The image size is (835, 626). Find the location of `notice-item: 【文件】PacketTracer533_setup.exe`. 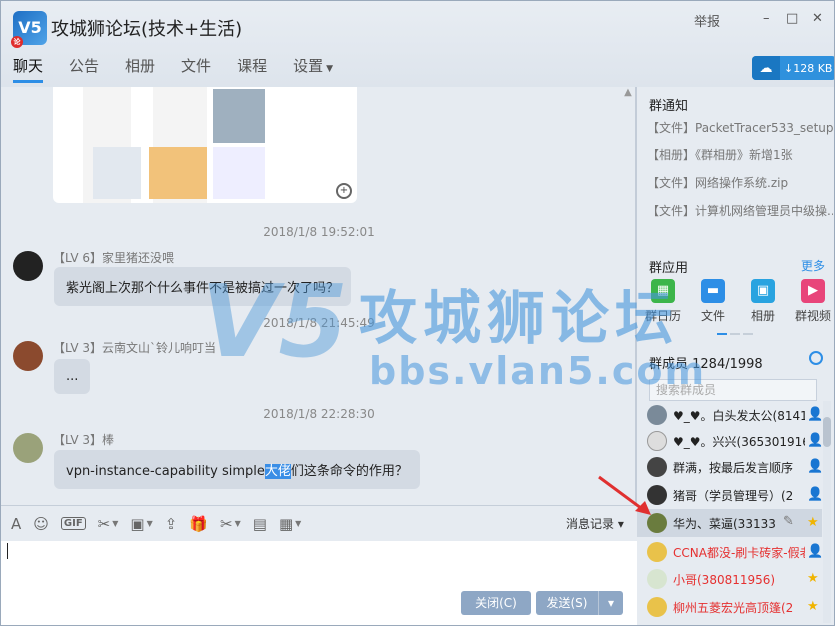

notice-item: 【文件】PacketTracer533_setup.exe is located at coordinates (740, 127).